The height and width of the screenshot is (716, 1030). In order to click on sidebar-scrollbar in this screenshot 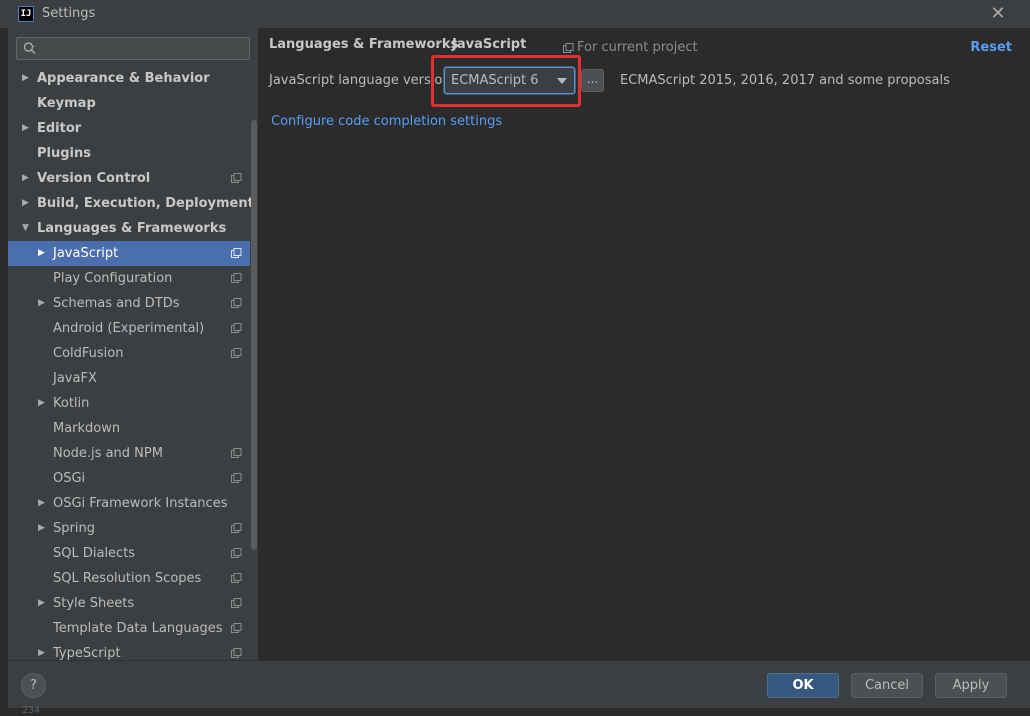, I will do `click(254, 335)`.